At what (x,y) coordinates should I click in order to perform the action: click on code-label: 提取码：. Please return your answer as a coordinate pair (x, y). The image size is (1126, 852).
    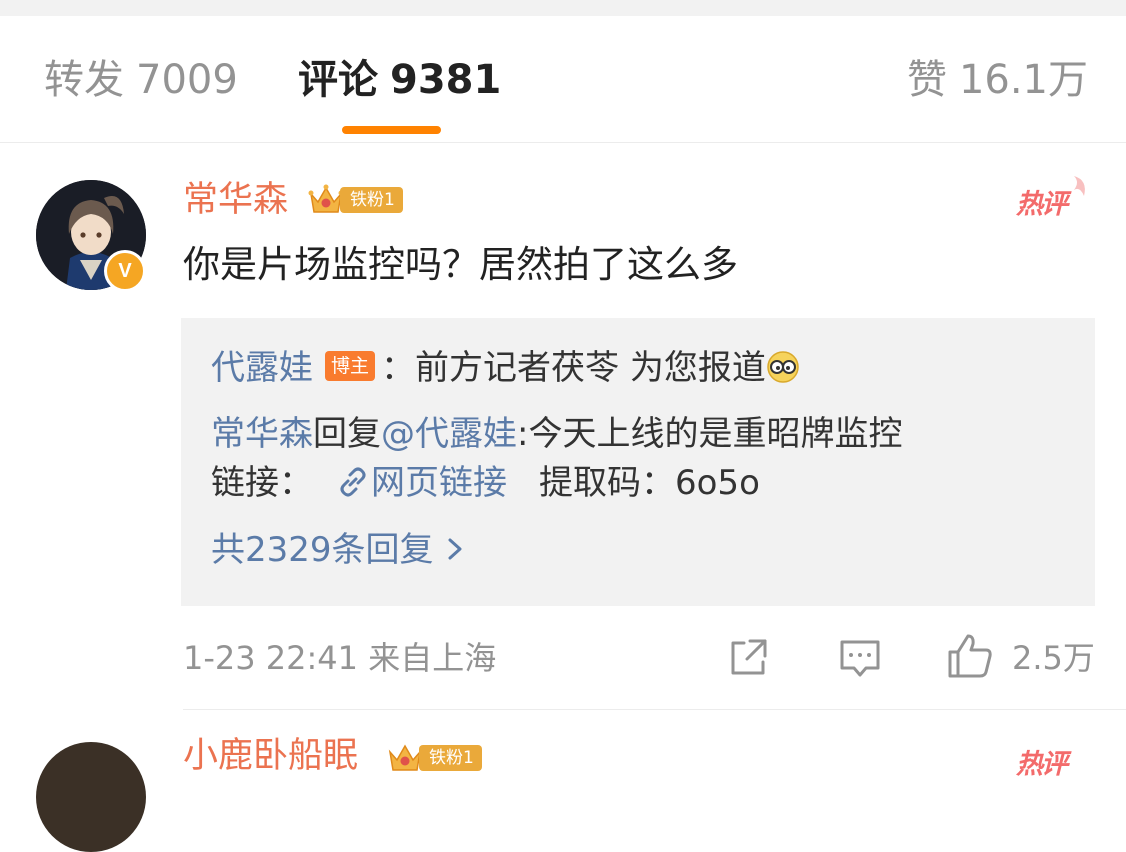
    Looking at the image, I should click on (607, 483).